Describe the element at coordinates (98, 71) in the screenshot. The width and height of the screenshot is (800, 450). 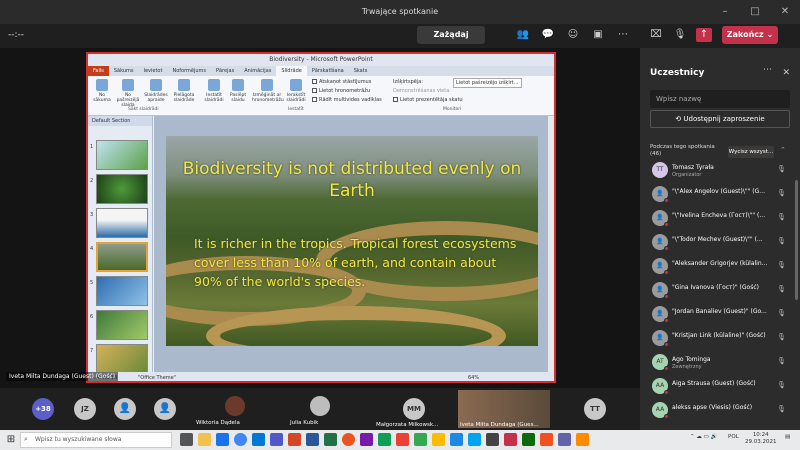
I see `tab-file: Fails` at that location.